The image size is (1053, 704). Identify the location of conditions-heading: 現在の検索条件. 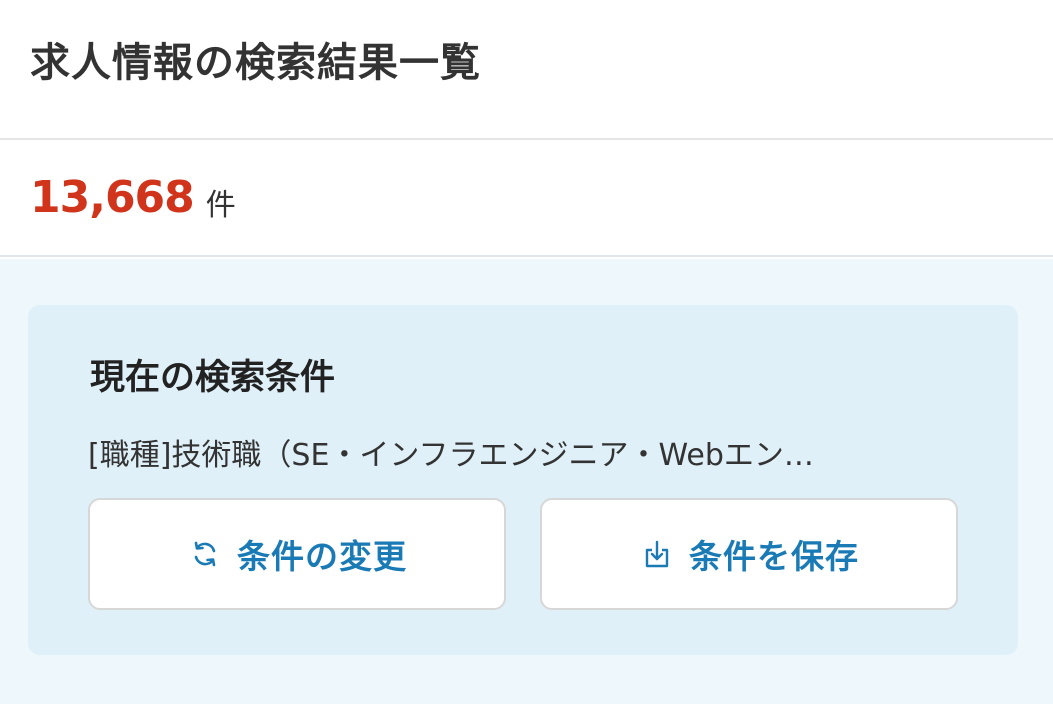
(213, 378).